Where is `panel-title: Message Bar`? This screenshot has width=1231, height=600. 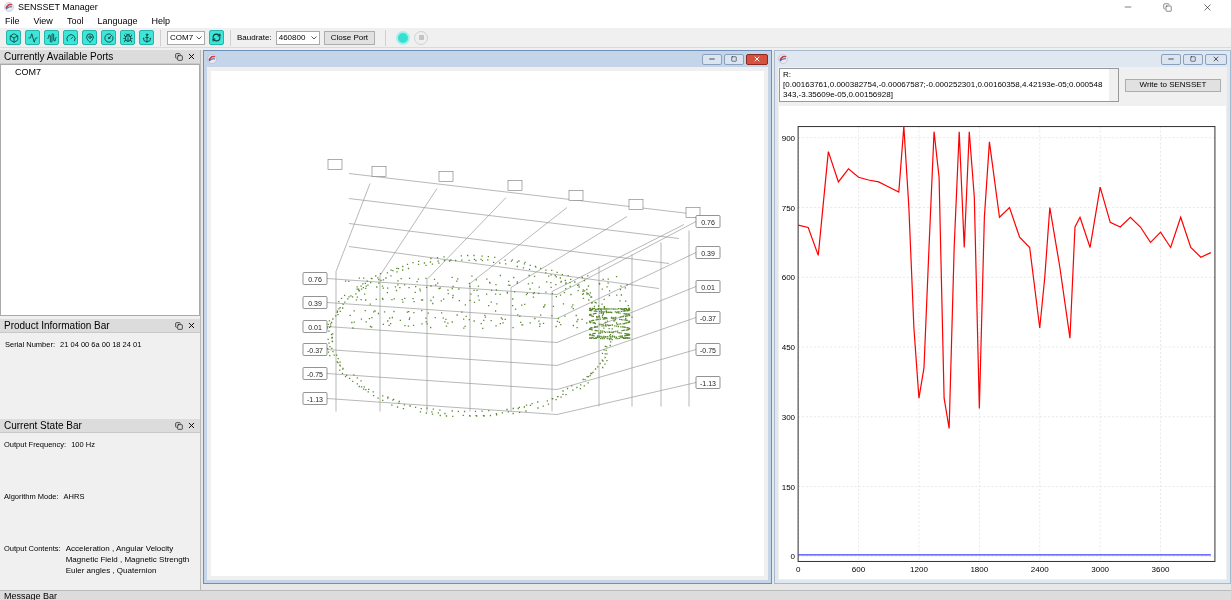 panel-title: Message Bar is located at coordinates (31, 595).